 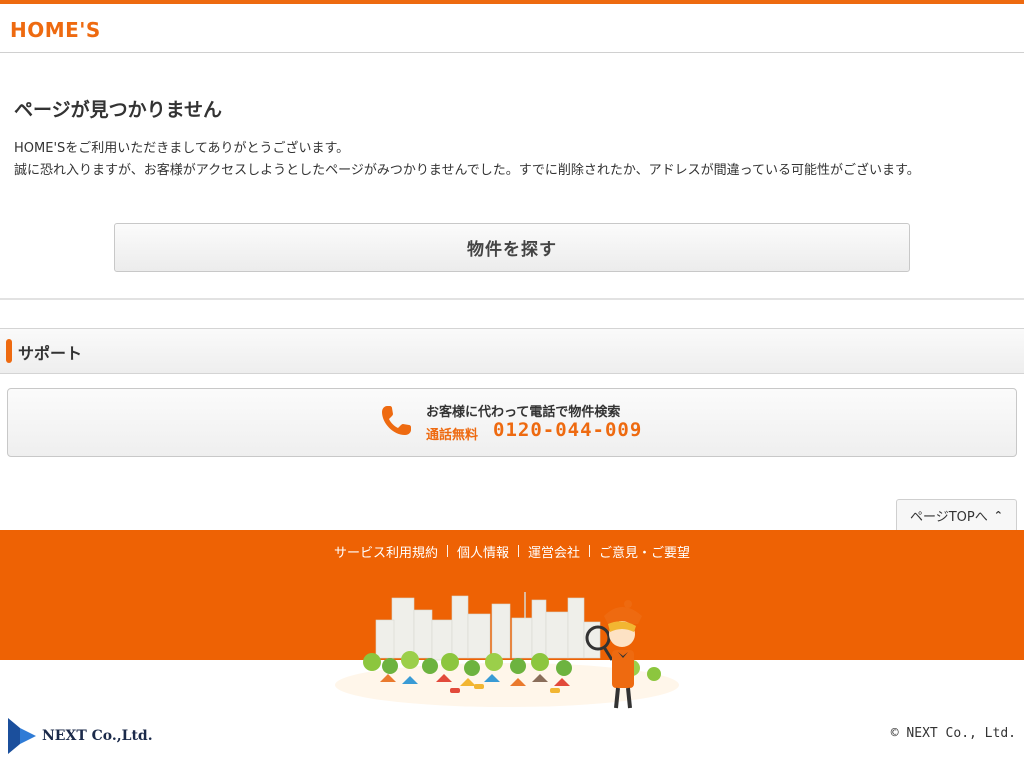 What do you see at coordinates (998, 515) in the screenshot?
I see `chevron-up-icon: ⌃` at bounding box center [998, 515].